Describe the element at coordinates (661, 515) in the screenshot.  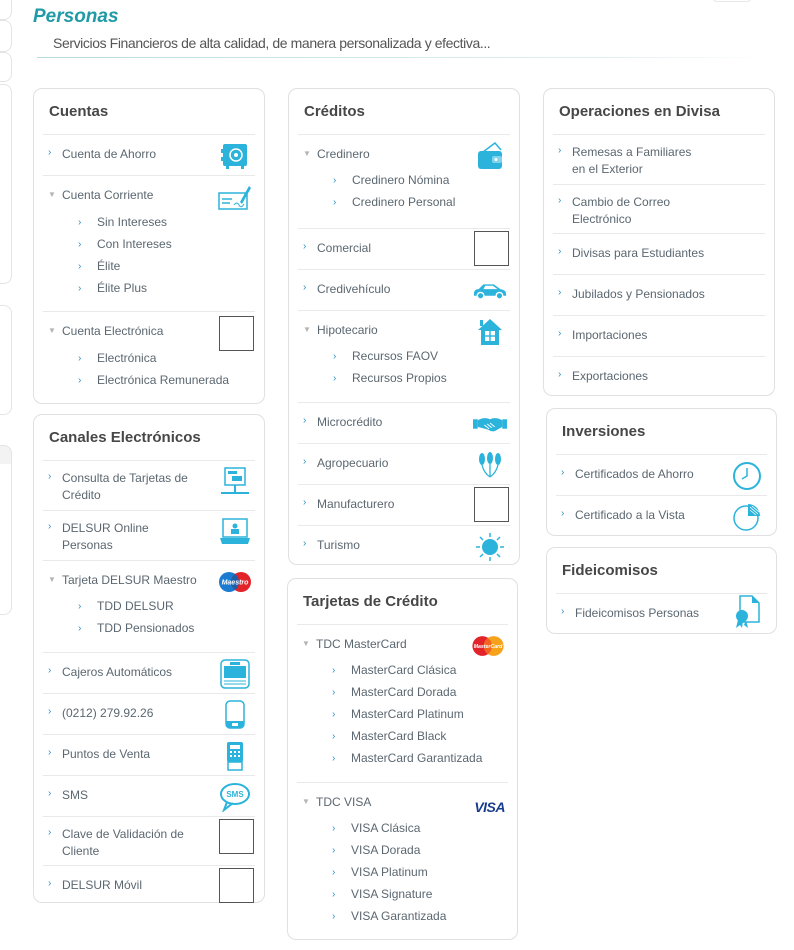
I see `menu-item-certificado-vista: › Certificado a la Vista` at that location.